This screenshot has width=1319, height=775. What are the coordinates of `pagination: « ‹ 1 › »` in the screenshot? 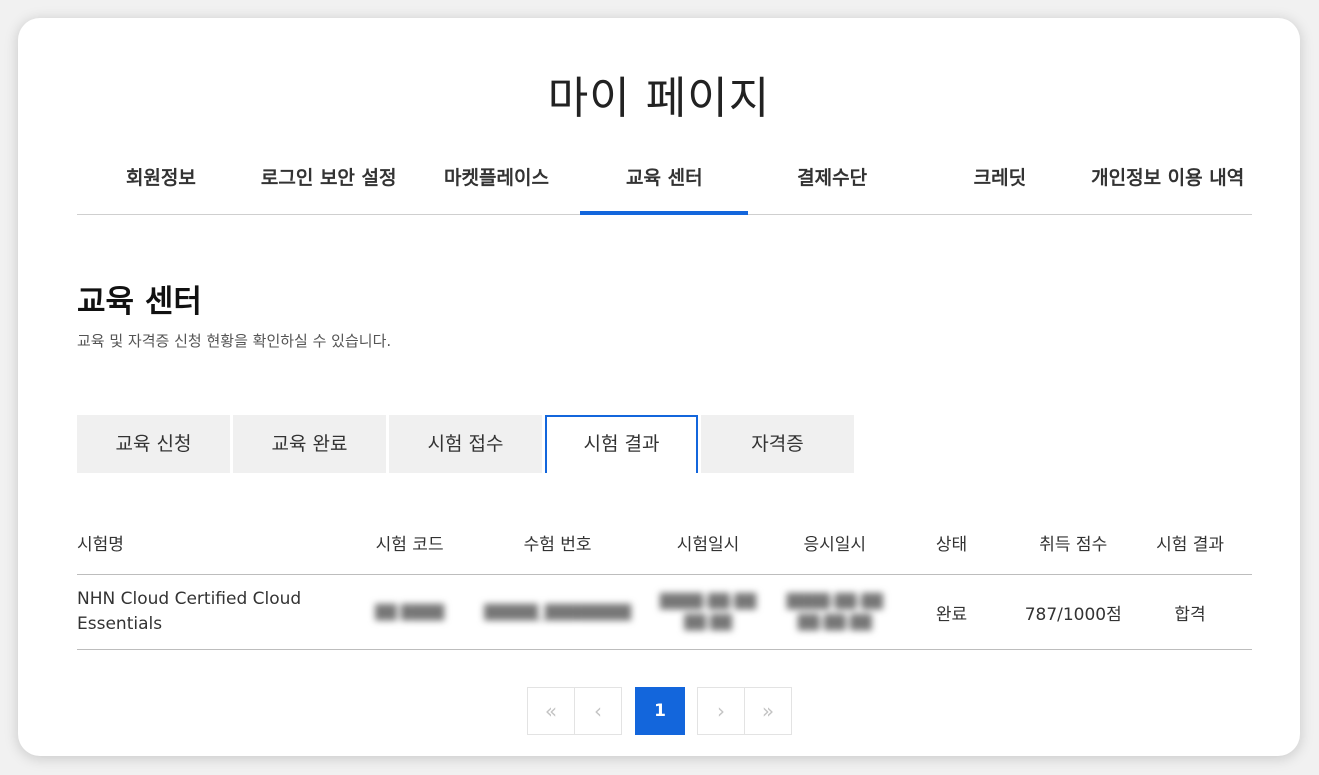 It's located at (659, 711).